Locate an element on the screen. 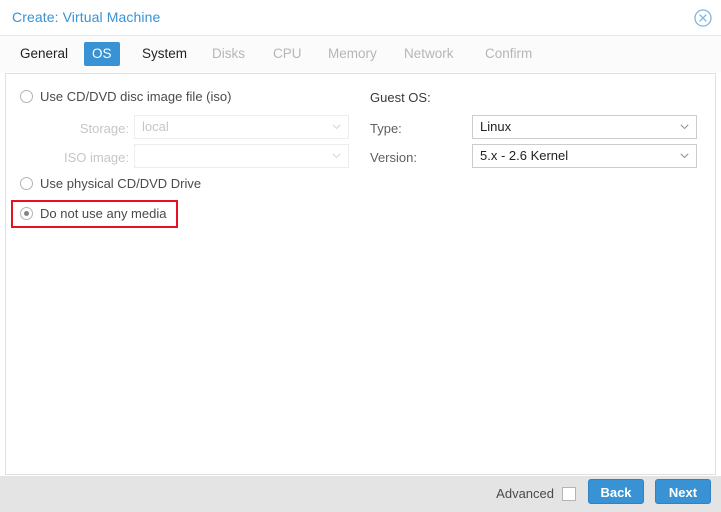  guest-os-heading: Guest OS: is located at coordinates (400, 97).